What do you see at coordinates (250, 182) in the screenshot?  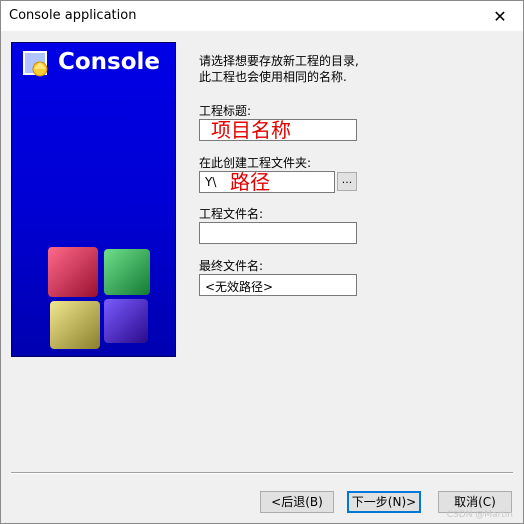 I see `folder-annotation: 路径` at bounding box center [250, 182].